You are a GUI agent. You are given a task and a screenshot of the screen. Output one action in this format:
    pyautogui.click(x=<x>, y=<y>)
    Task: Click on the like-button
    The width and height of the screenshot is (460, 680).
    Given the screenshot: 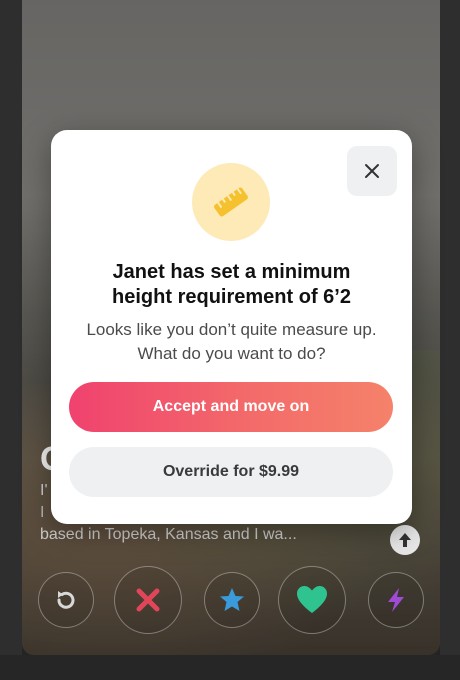 What is the action you would take?
    pyautogui.click(x=312, y=600)
    